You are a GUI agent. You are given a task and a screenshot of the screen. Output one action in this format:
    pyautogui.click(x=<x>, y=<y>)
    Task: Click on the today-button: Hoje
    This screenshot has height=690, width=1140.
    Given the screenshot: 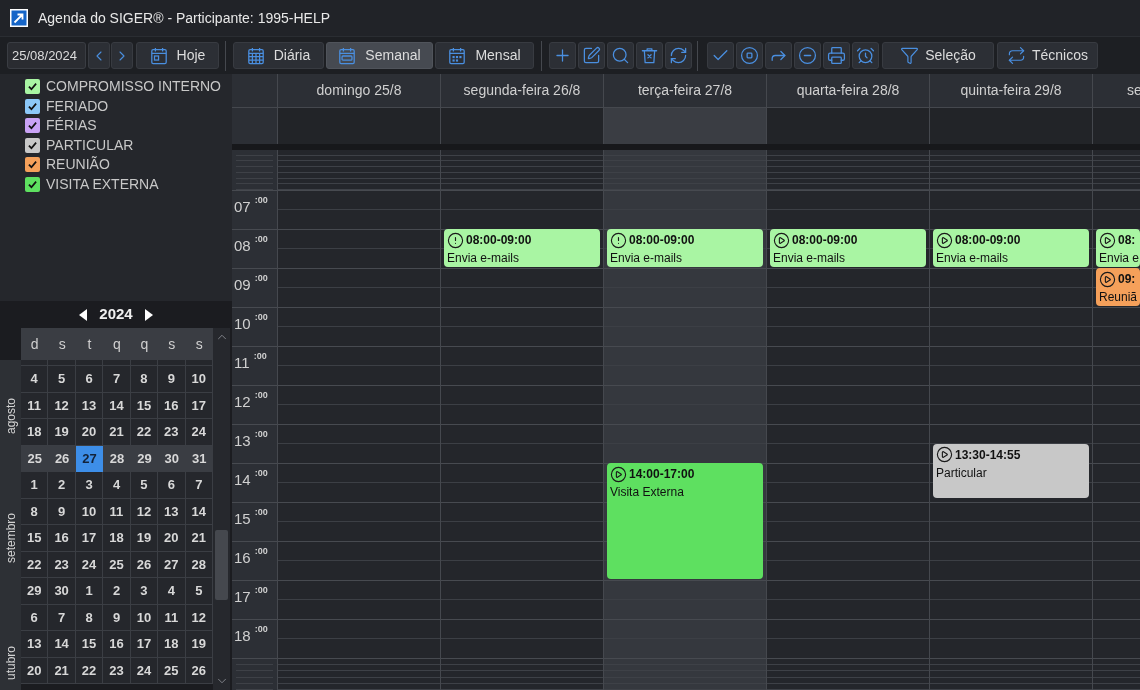 What is the action you would take?
    pyautogui.click(x=177, y=55)
    